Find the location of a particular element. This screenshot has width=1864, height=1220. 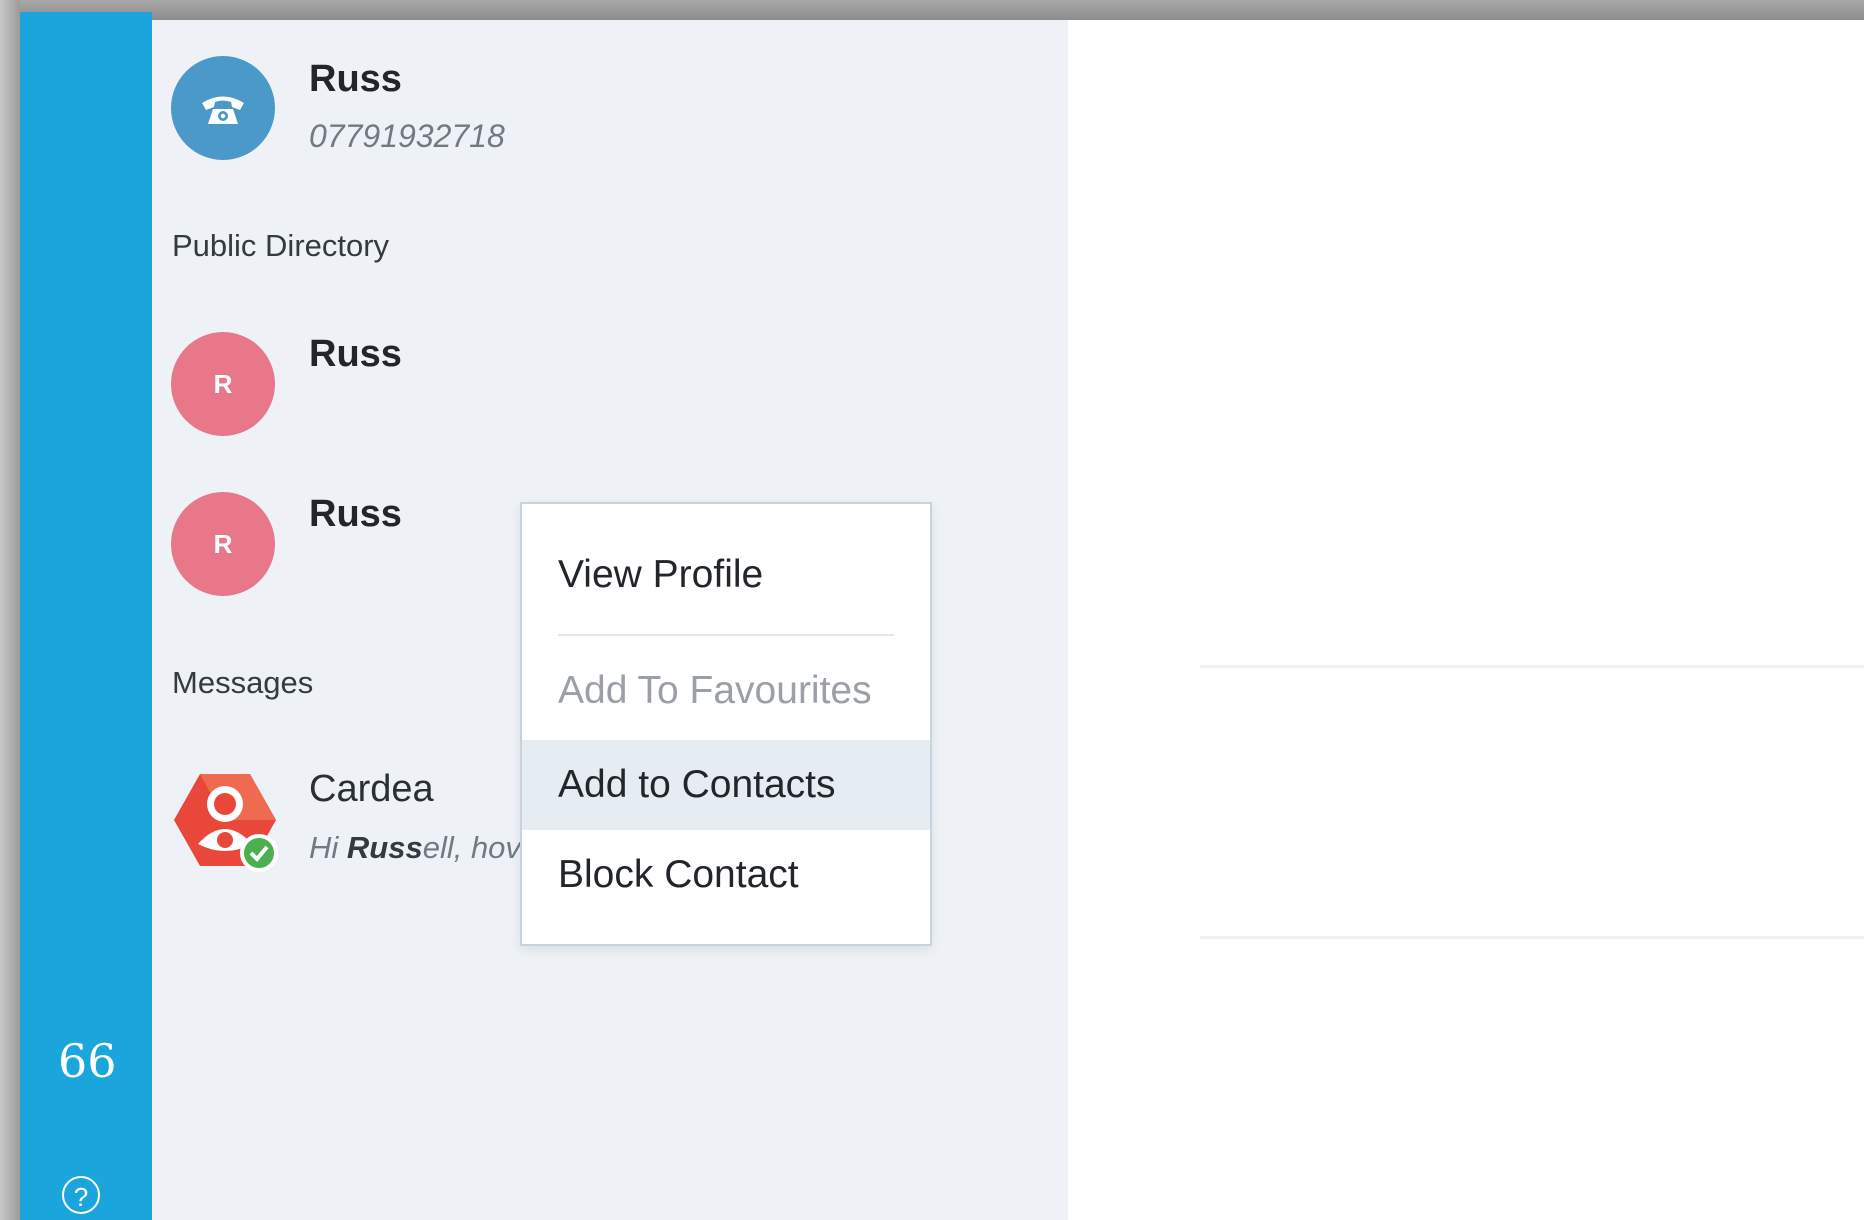

phone-avatar is located at coordinates (223, 108).